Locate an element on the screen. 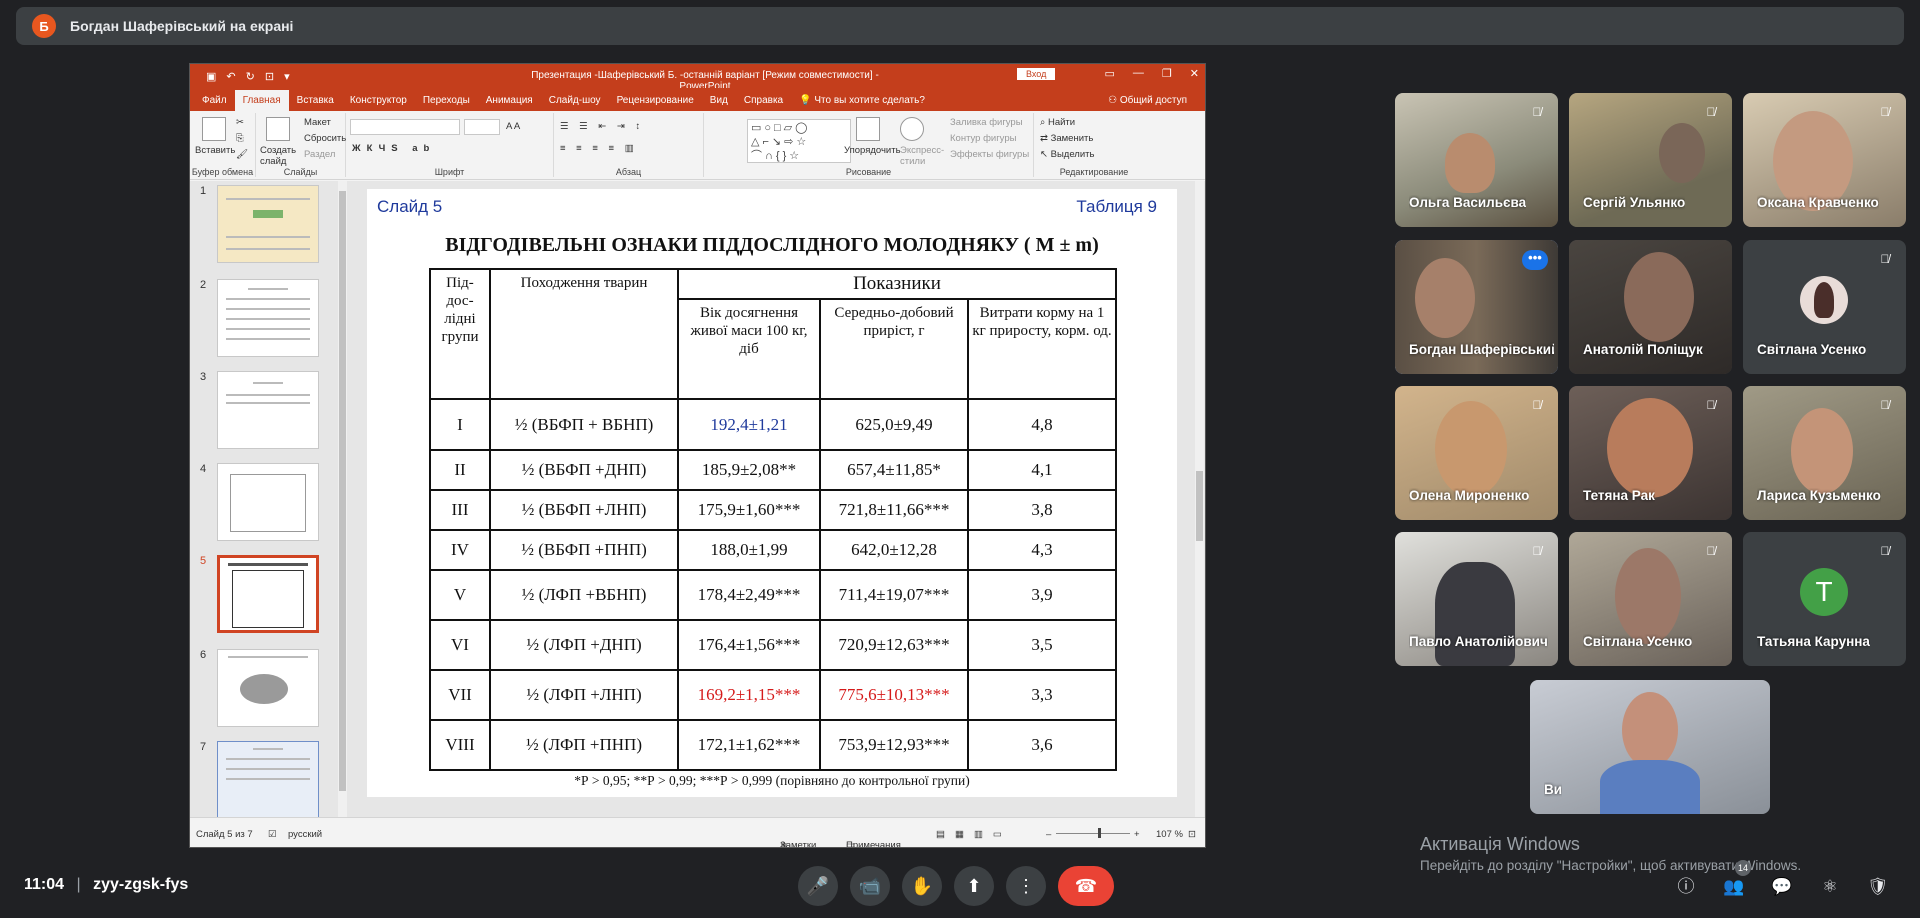  shape-effects-button: Эффекты фигуры is located at coordinates (989, 154).